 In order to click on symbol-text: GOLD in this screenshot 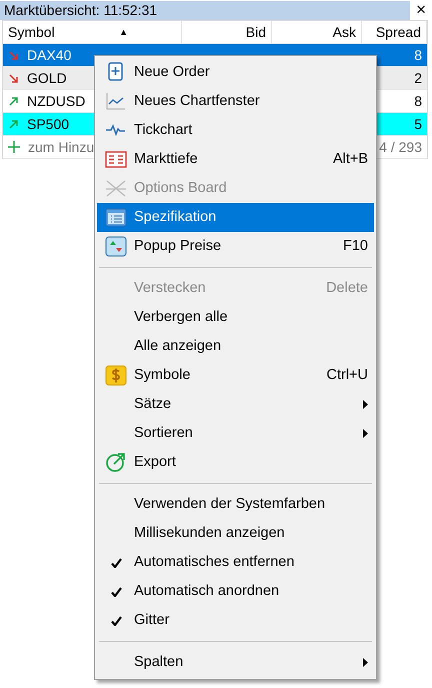, I will do `click(47, 78)`.